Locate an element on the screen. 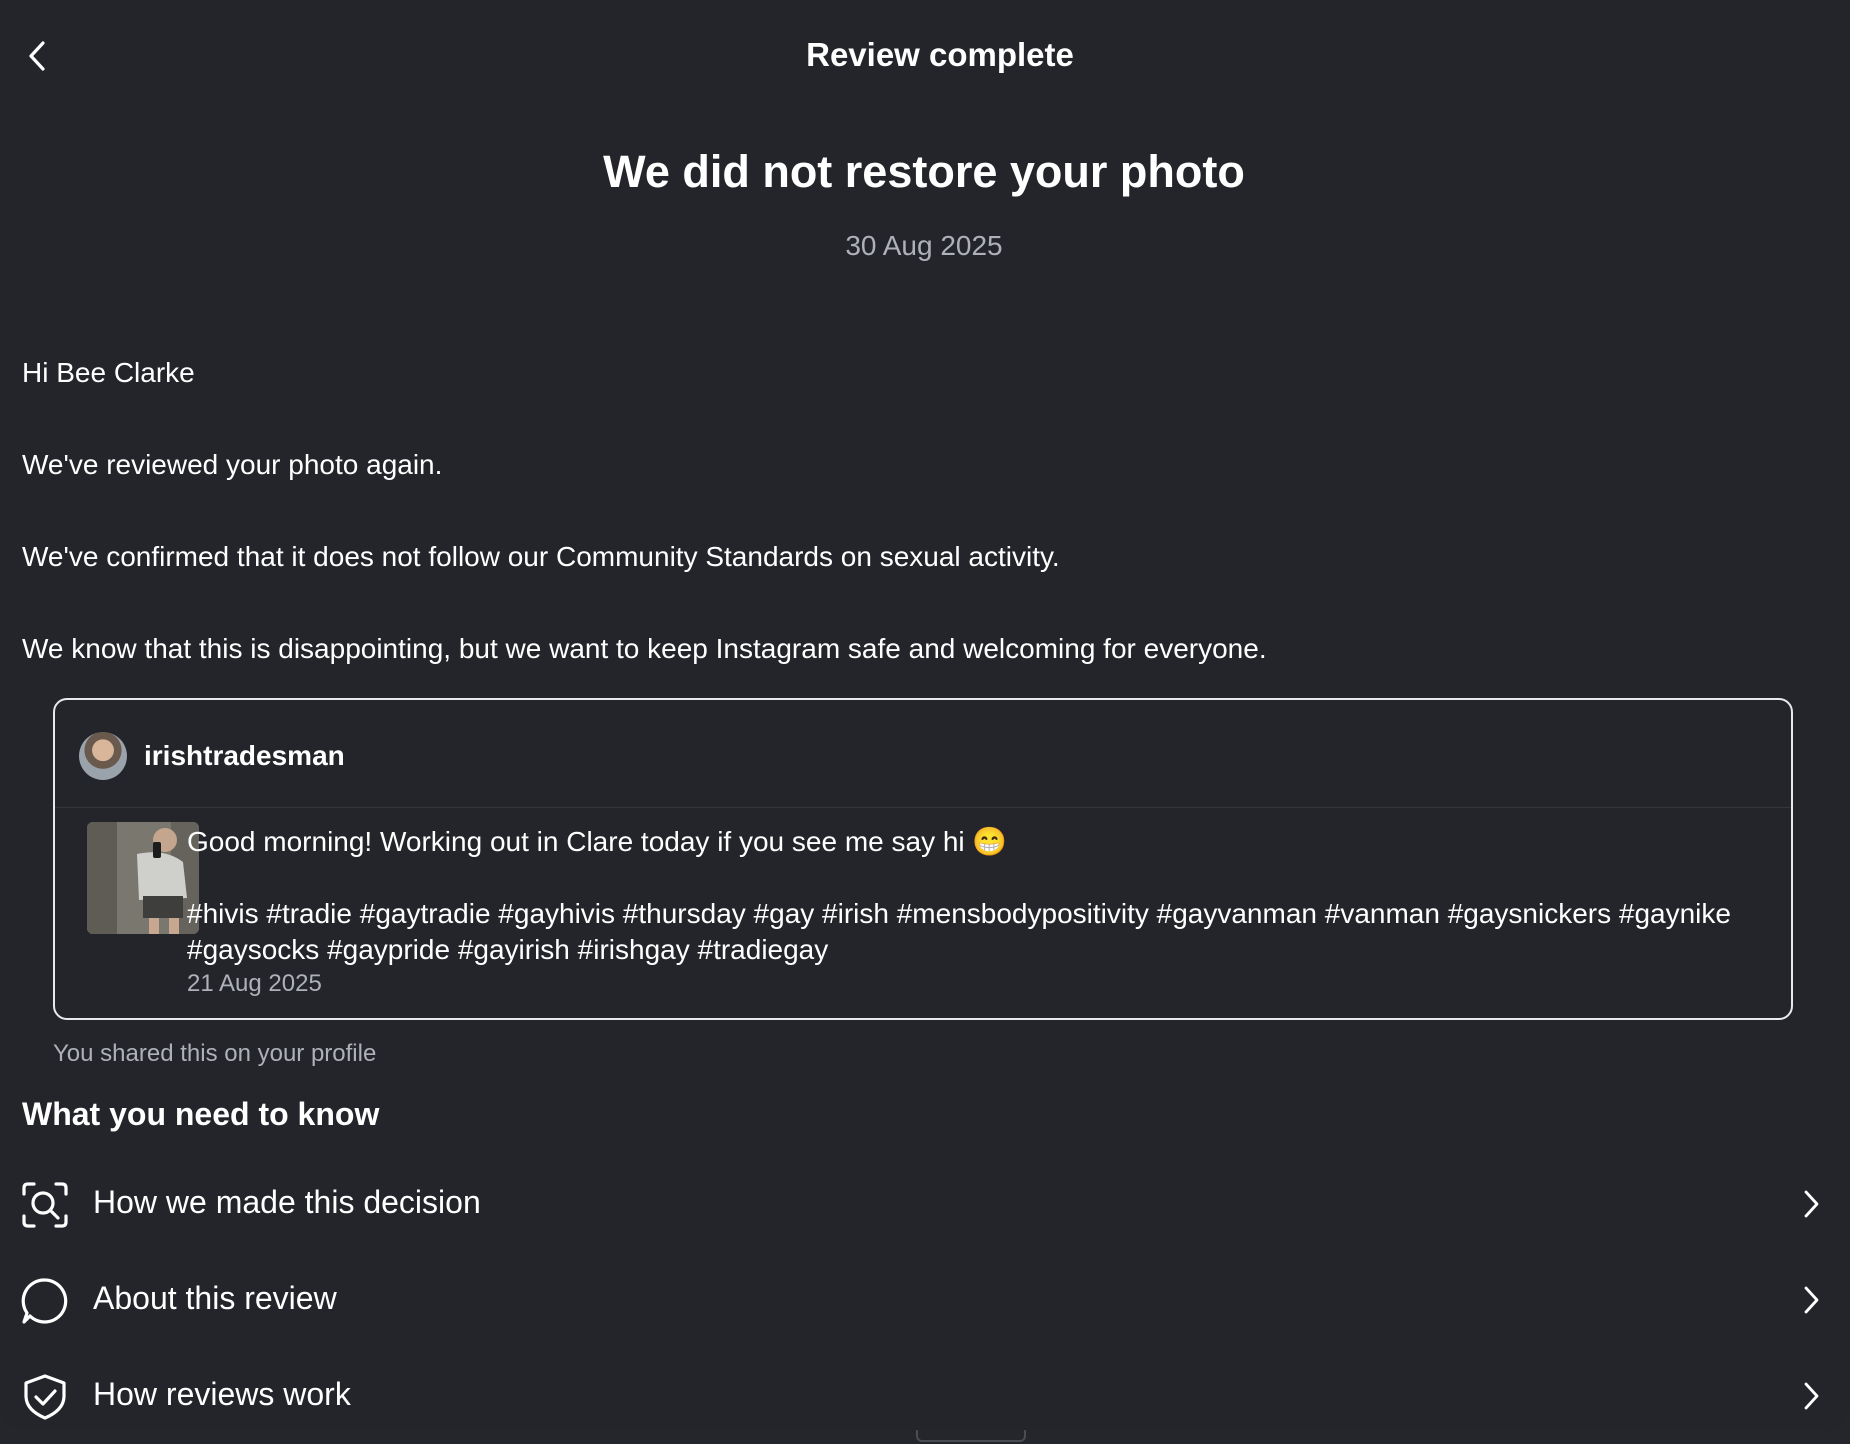 The width and height of the screenshot is (1850, 1444). post-header: irishtradesman is located at coordinates (923, 754).